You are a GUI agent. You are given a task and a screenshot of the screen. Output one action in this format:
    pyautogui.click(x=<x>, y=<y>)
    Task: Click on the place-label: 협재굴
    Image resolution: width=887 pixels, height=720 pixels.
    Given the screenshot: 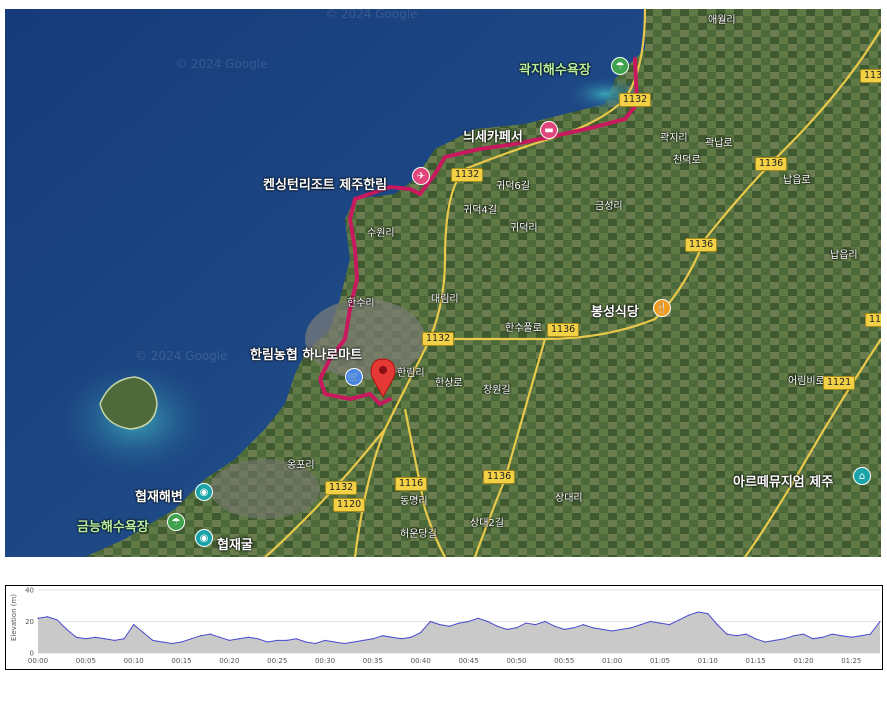 What is the action you would take?
    pyautogui.click(x=235, y=543)
    